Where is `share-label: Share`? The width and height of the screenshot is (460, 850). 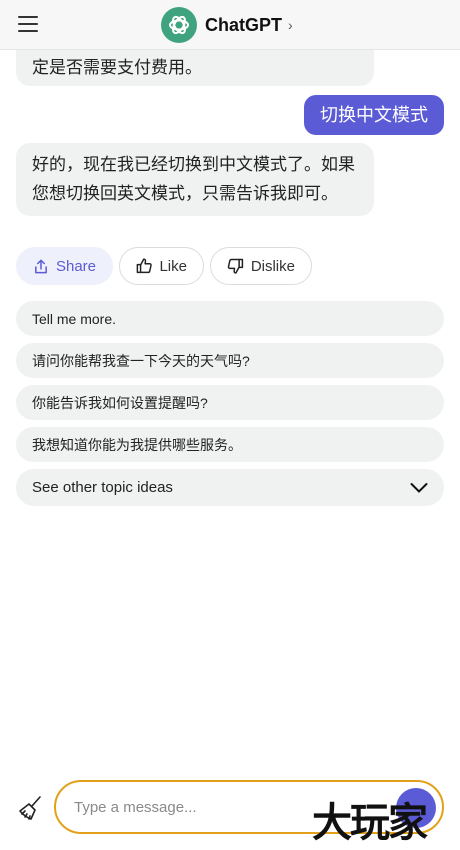
share-label: Share is located at coordinates (75, 266).